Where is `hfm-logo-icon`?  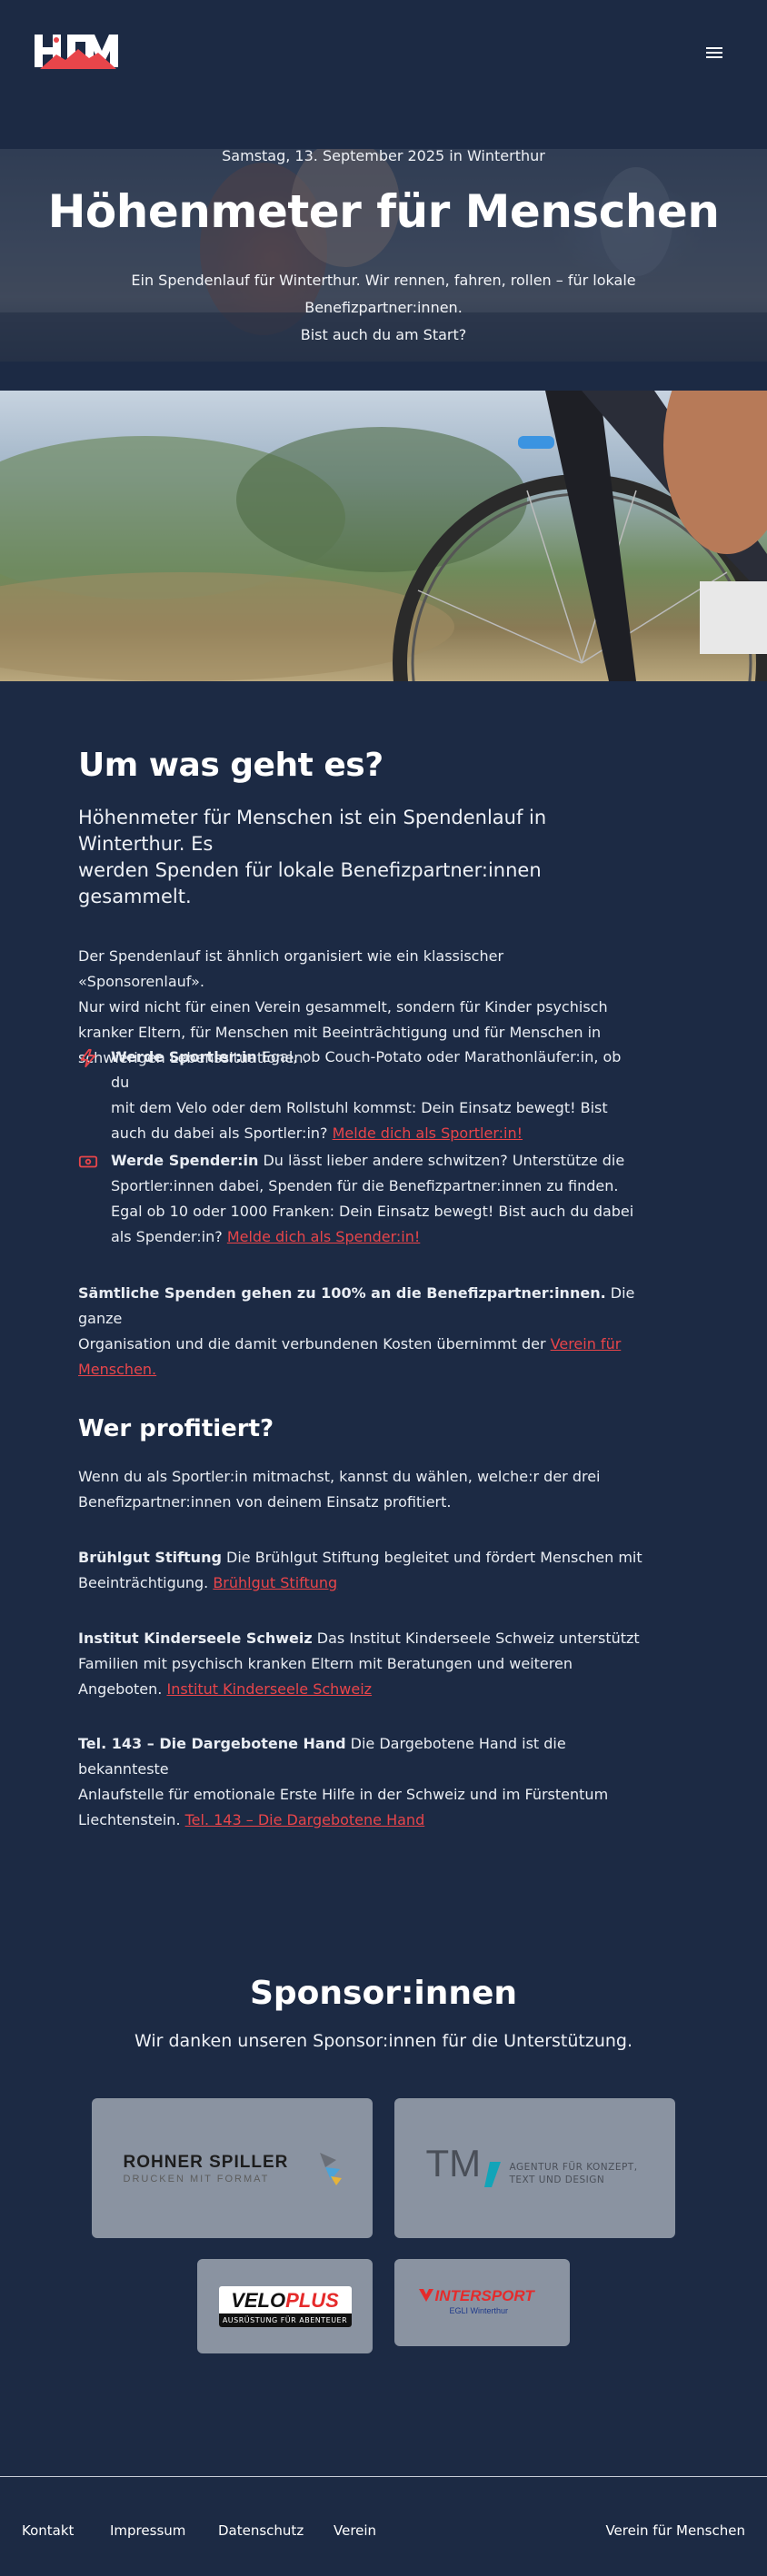
hfm-logo-icon is located at coordinates (76, 52).